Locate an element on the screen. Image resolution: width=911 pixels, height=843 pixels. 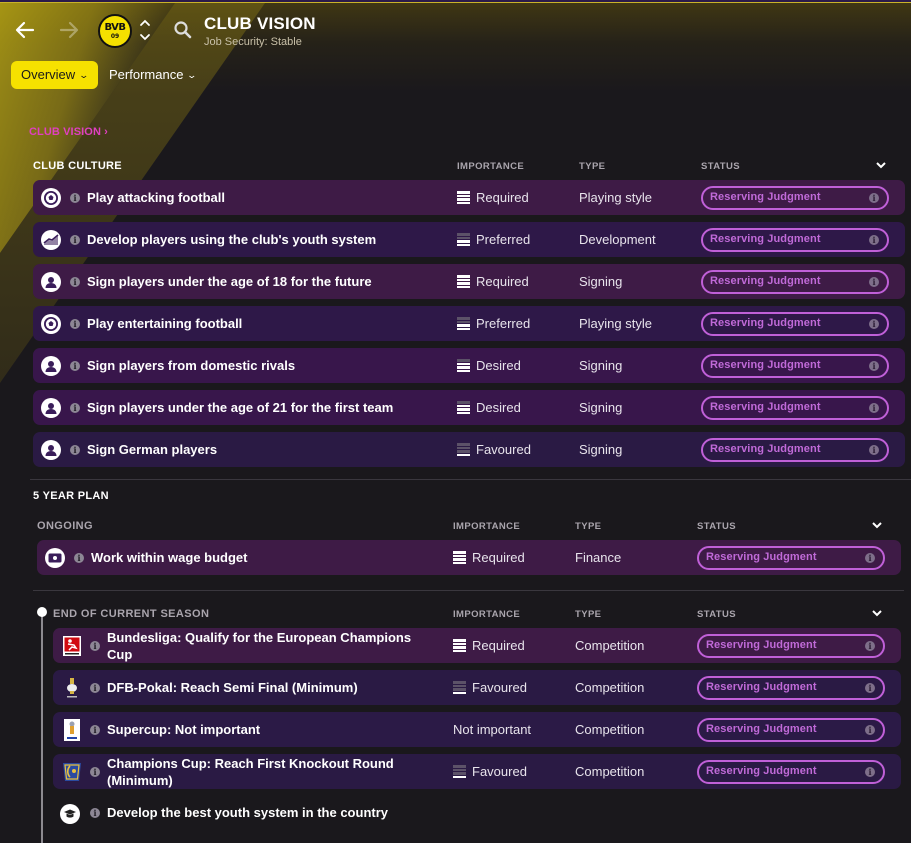
tab-overview: Overview ⌄ is located at coordinates (54, 75).